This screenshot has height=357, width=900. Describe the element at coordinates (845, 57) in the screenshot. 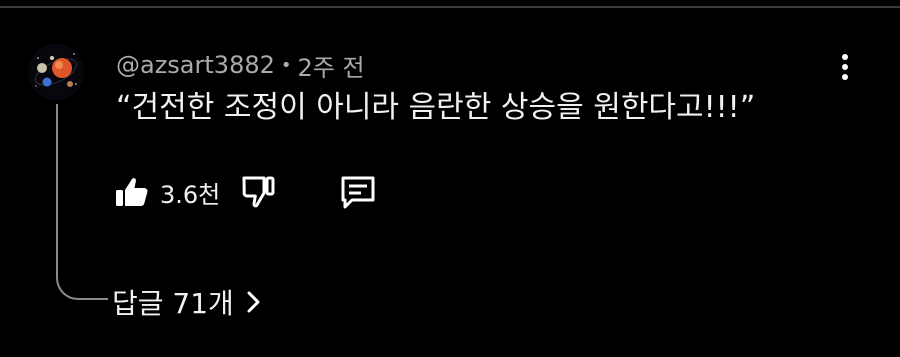

I see `more-vertical-icon` at that location.